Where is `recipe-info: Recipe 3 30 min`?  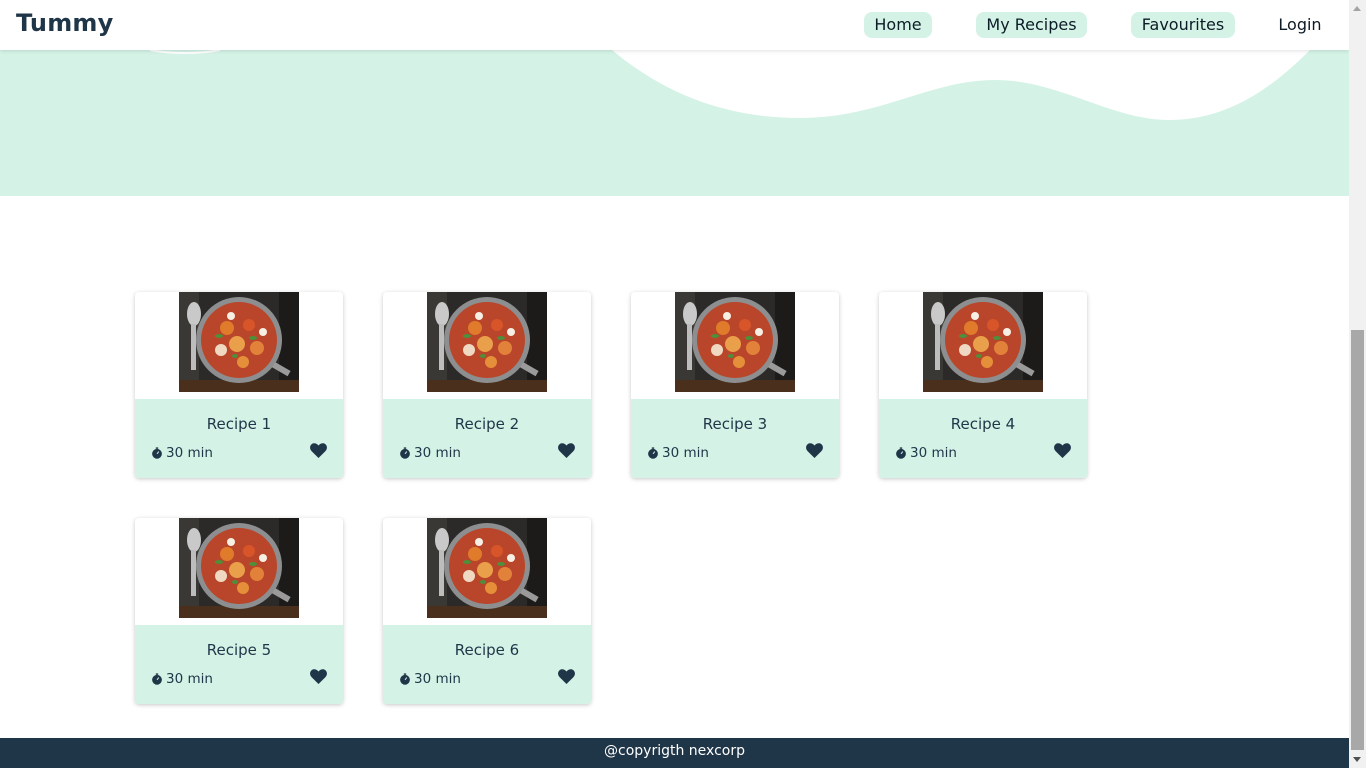 recipe-info: Recipe 3 30 min is located at coordinates (735, 438).